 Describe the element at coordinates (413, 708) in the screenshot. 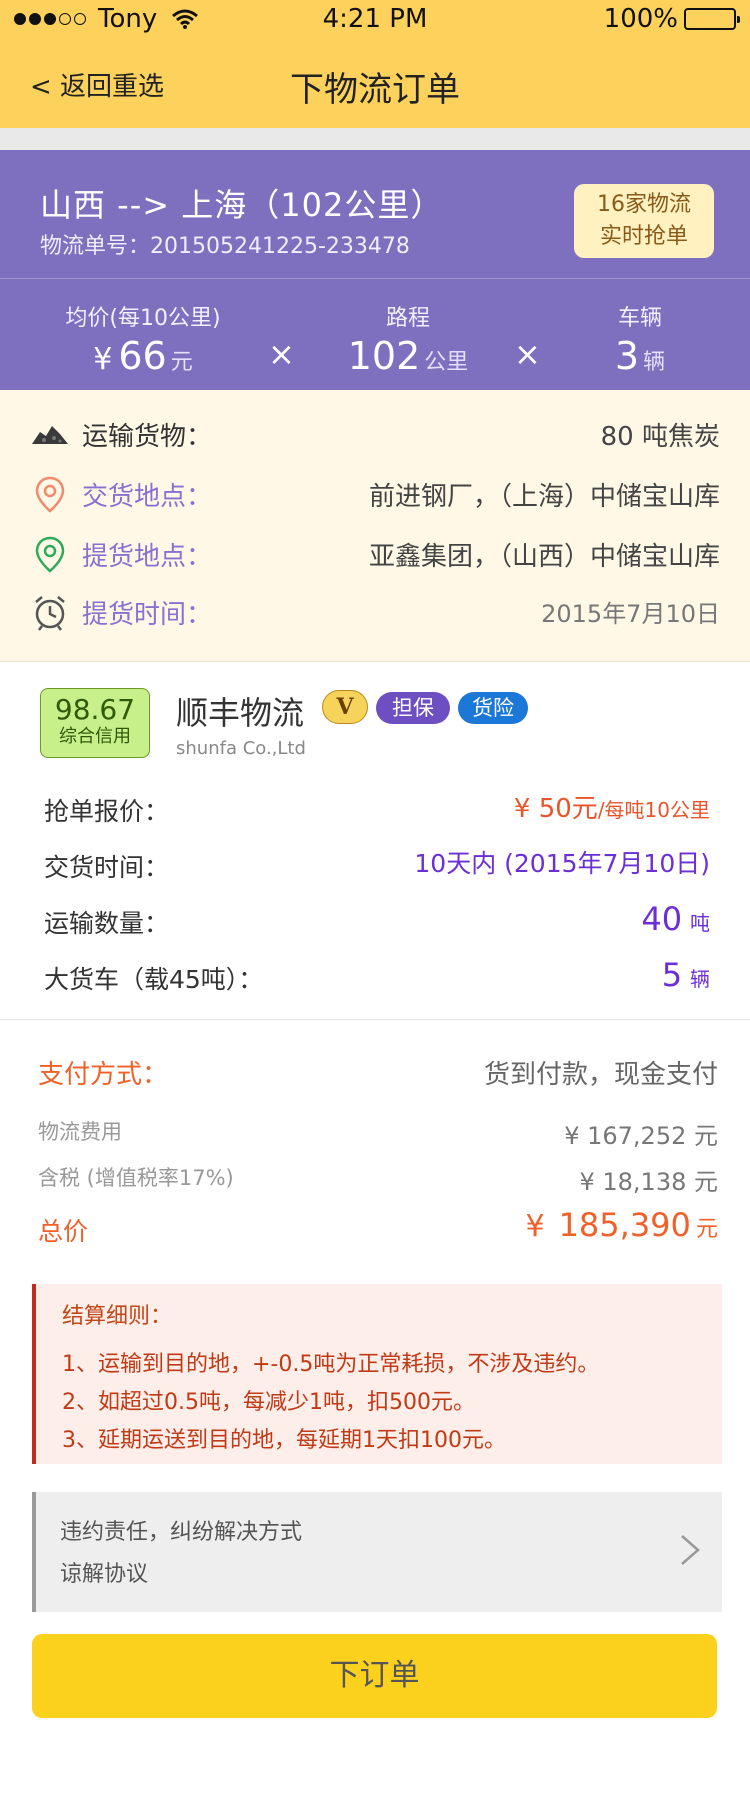

I see `guarantee-tag: 担保` at that location.